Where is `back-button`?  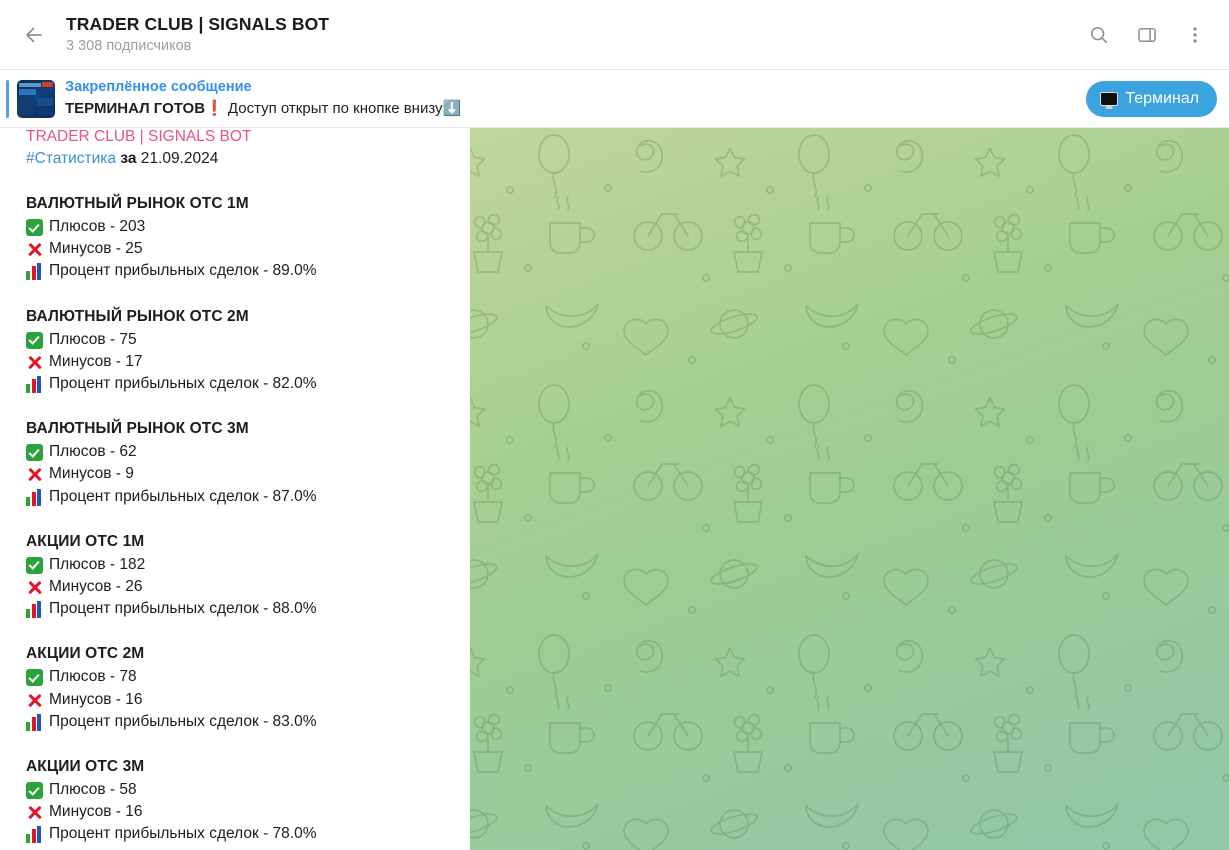
back-button is located at coordinates (34, 35).